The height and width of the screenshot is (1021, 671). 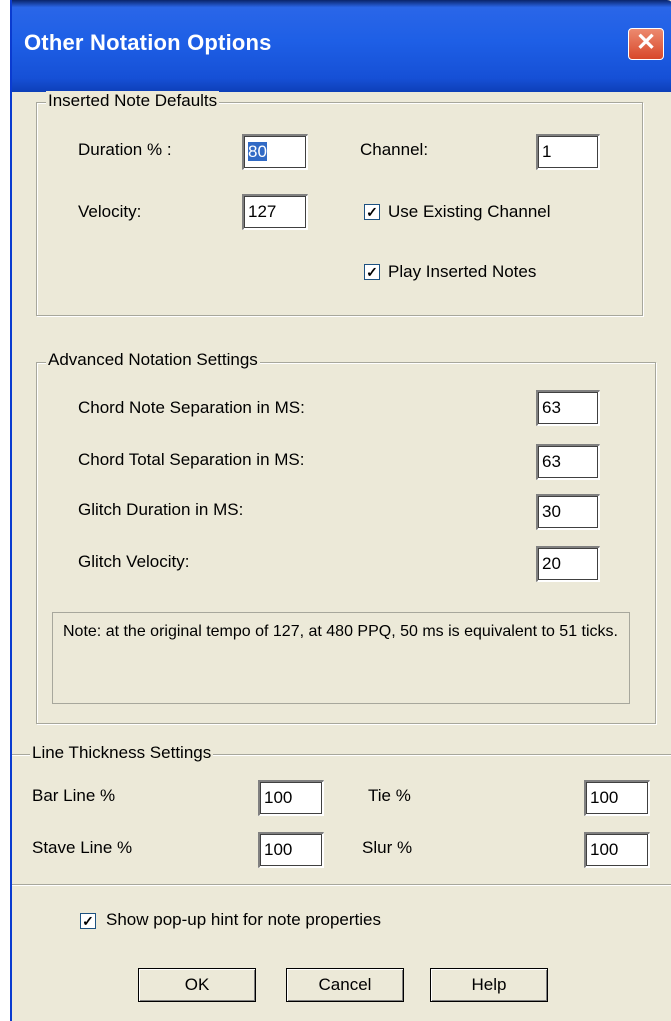 I want to click on bar-line-label: Bar Line %, so click(x=74, y=795).